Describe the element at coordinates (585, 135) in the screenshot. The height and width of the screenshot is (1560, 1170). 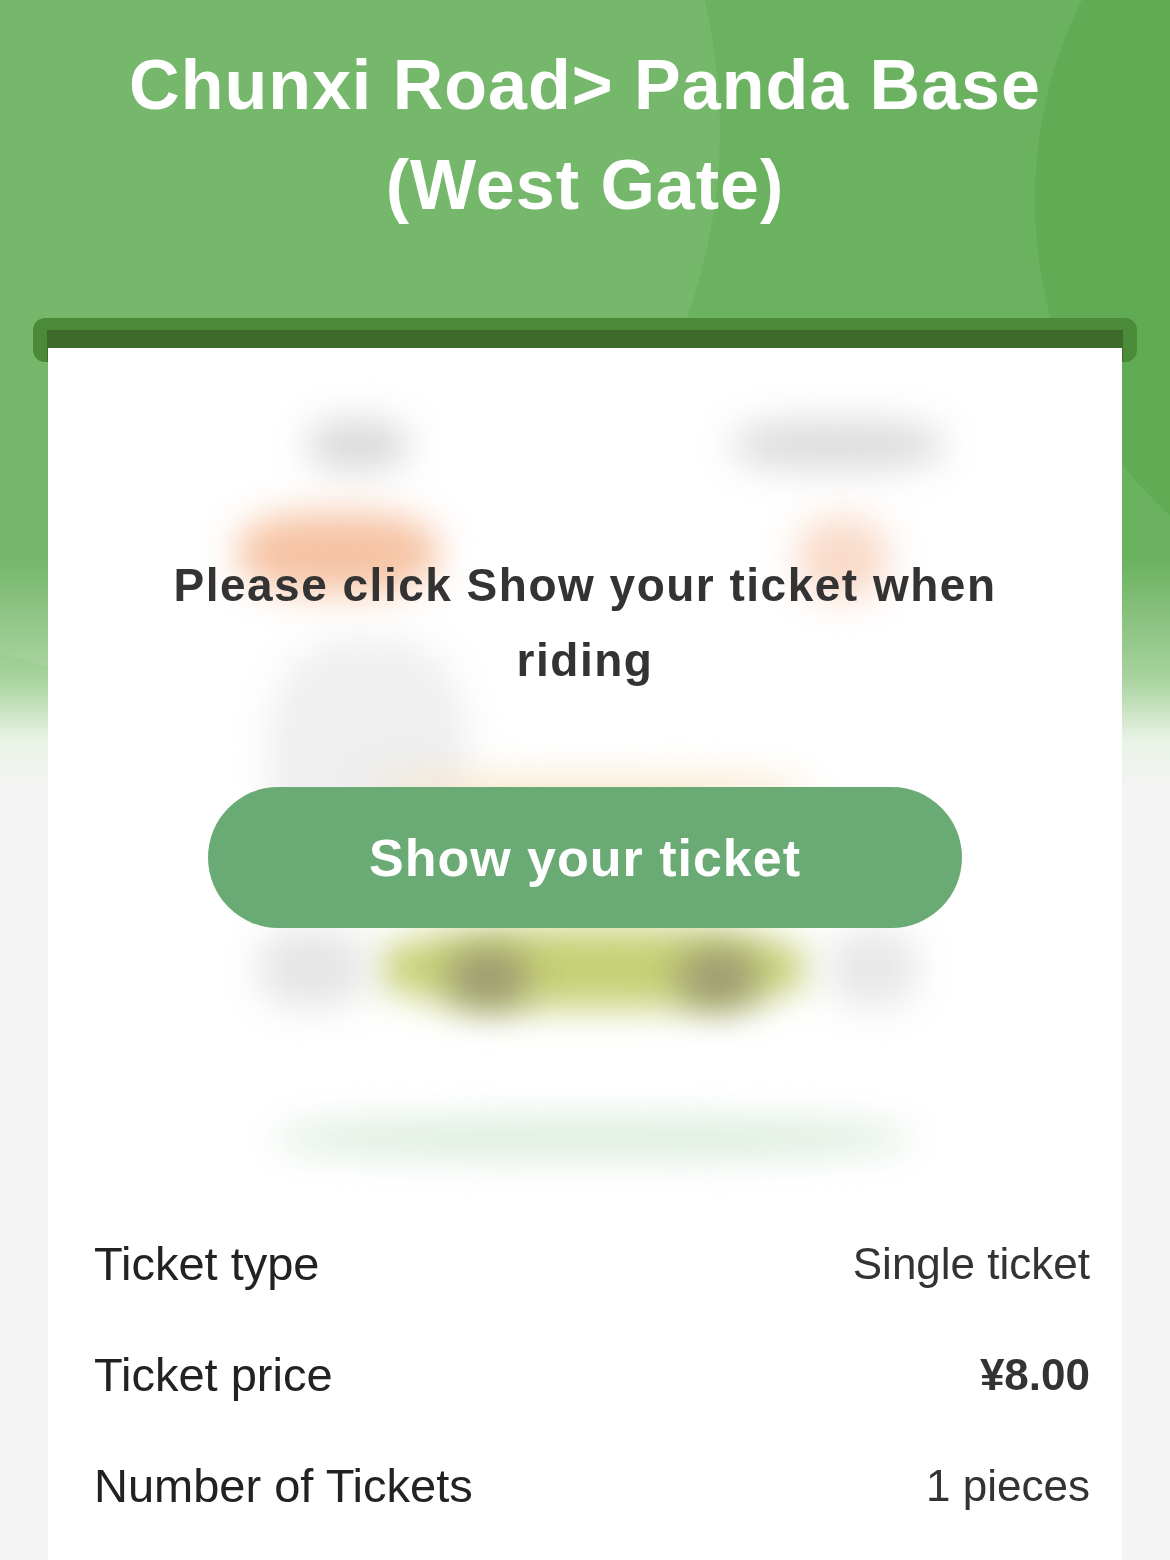
I see `route-title: Chunxi Road> Panda Base (West Gate)` at that location.